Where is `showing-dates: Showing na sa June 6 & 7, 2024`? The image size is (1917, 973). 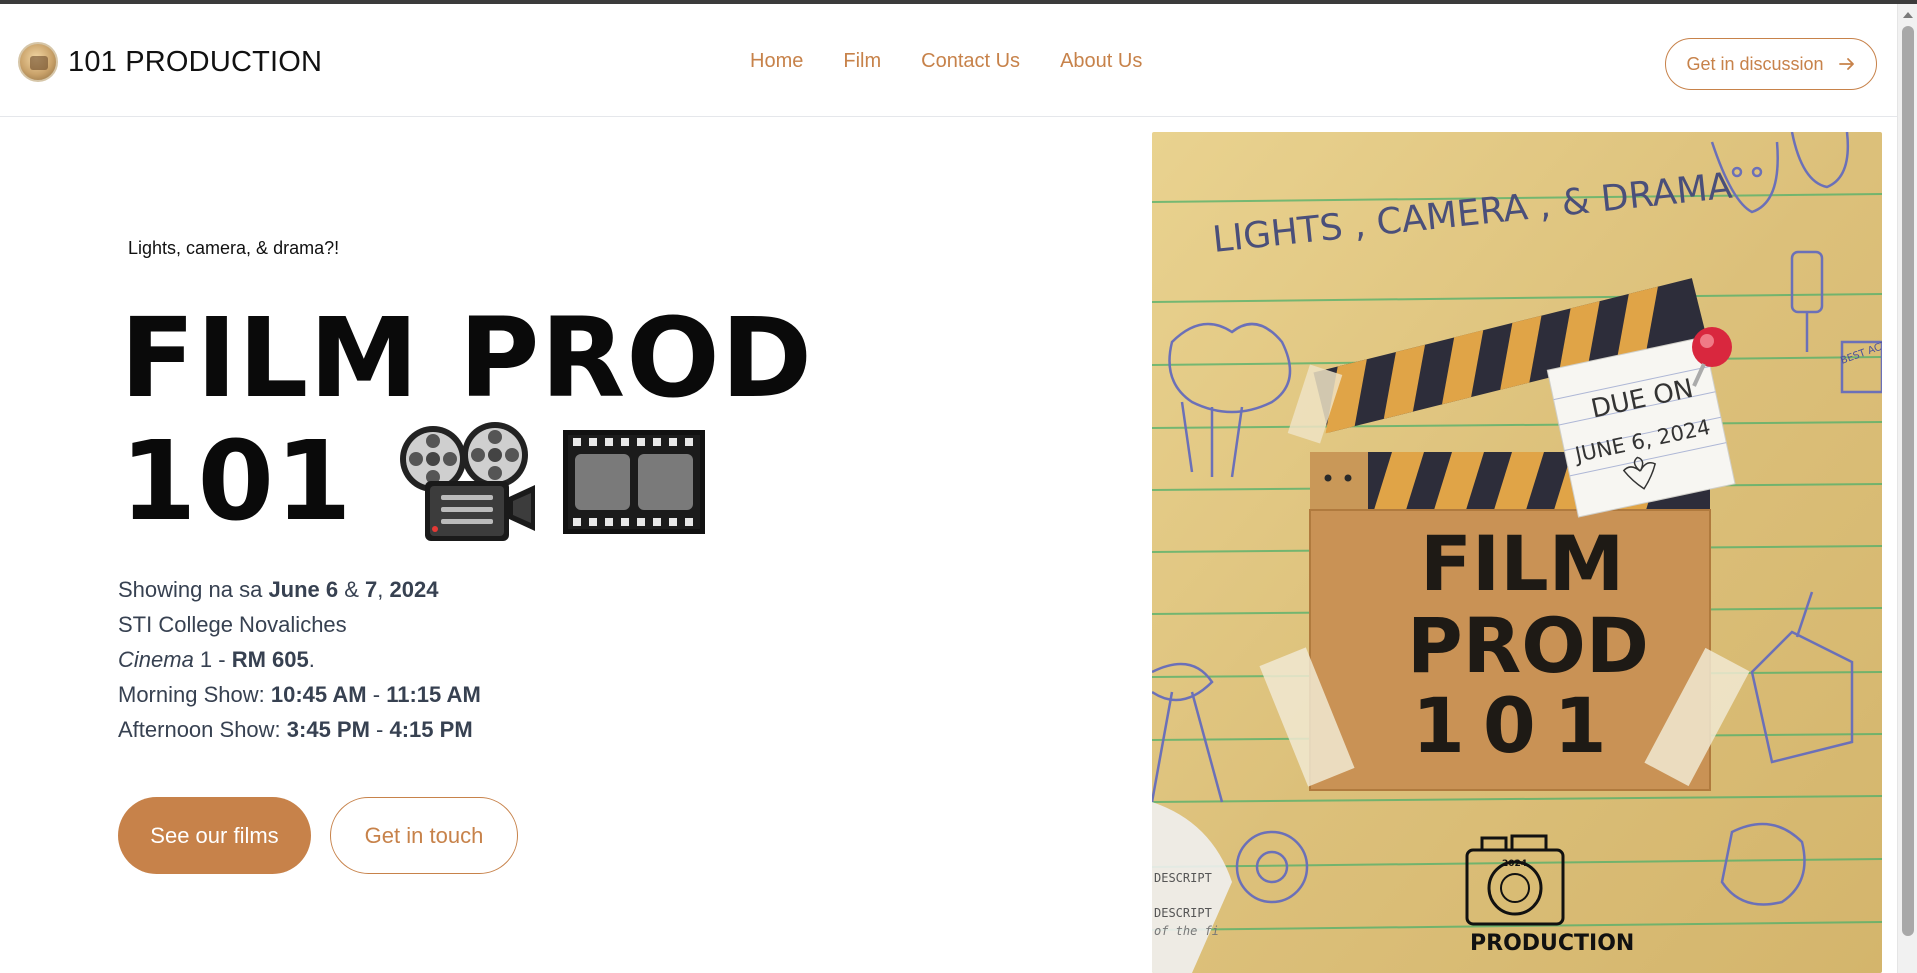 showing-dates: Showing na sa June 6 & 7, 2024 is located at coordinates (299, 589).